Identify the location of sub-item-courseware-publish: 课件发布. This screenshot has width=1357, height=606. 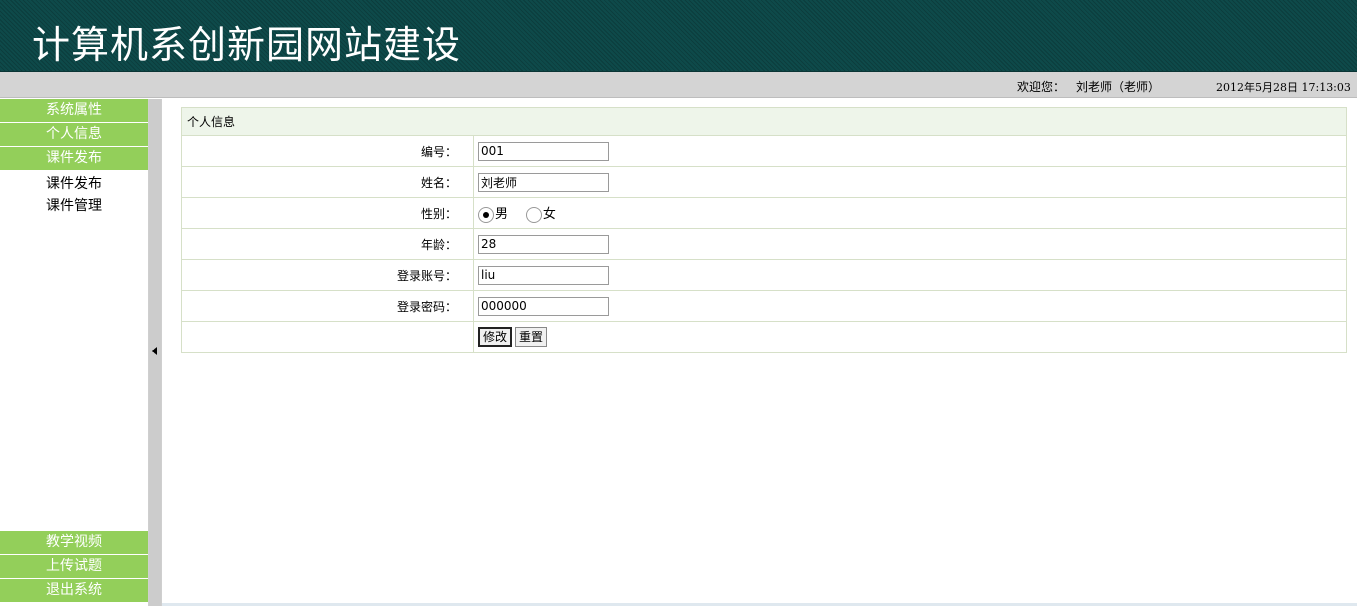
(74, 185).